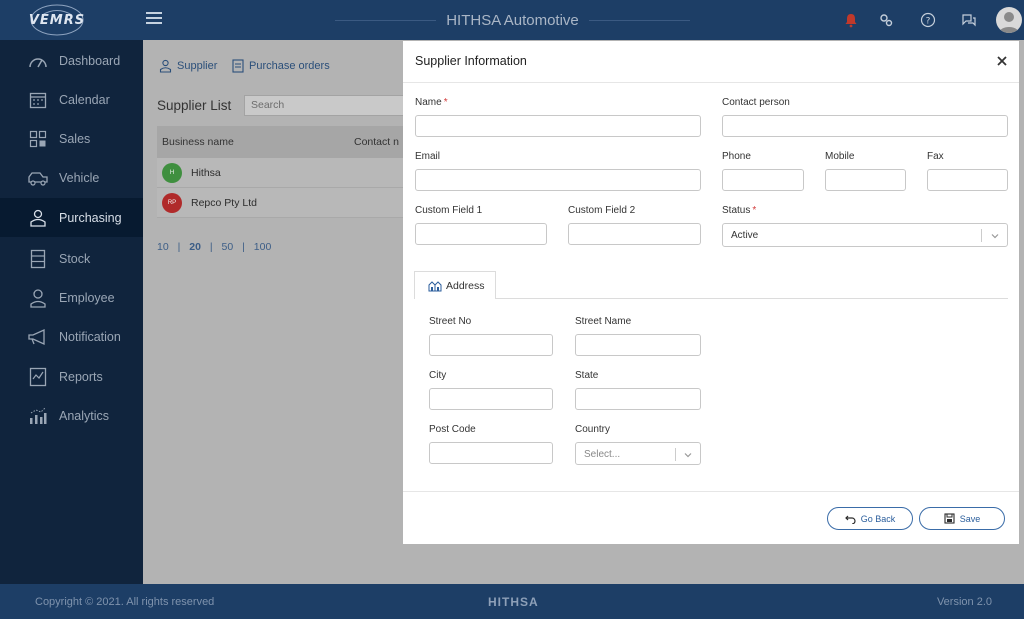 This screenshot has height=619, width=1024. Describe the element at coordinates (452, 429) in the screenshot. I see `post-code-label: Post Code` at that location.